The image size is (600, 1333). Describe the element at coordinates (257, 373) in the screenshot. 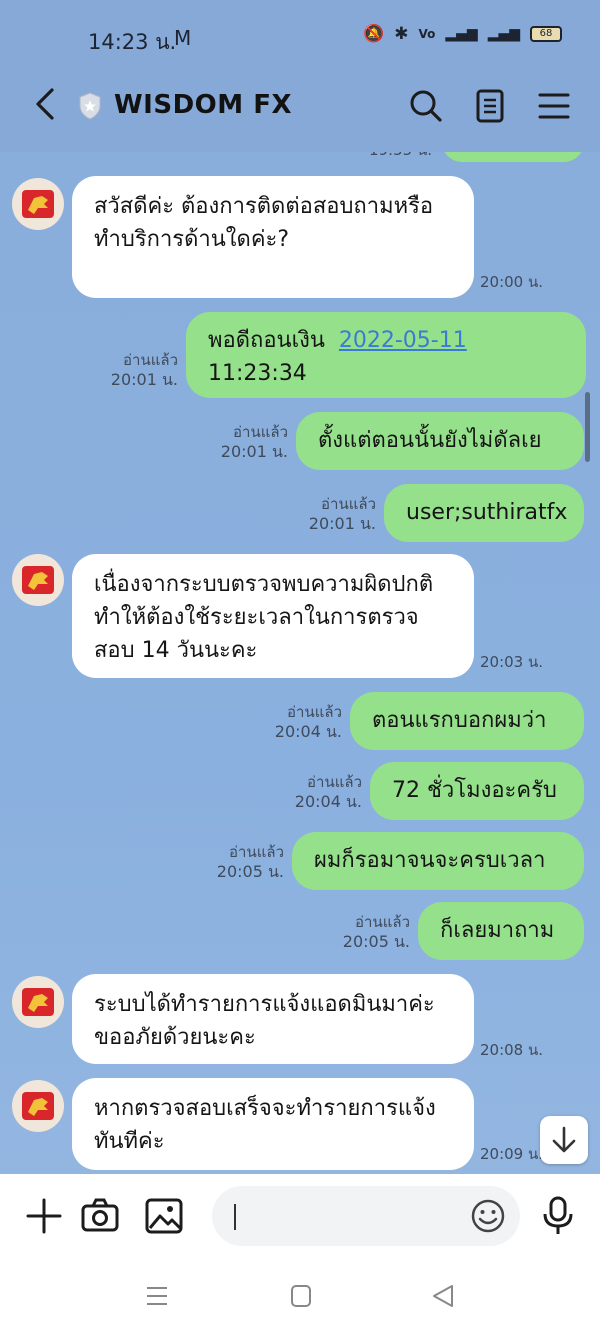

I see `message-text-line2: 11:23:34` at that location.